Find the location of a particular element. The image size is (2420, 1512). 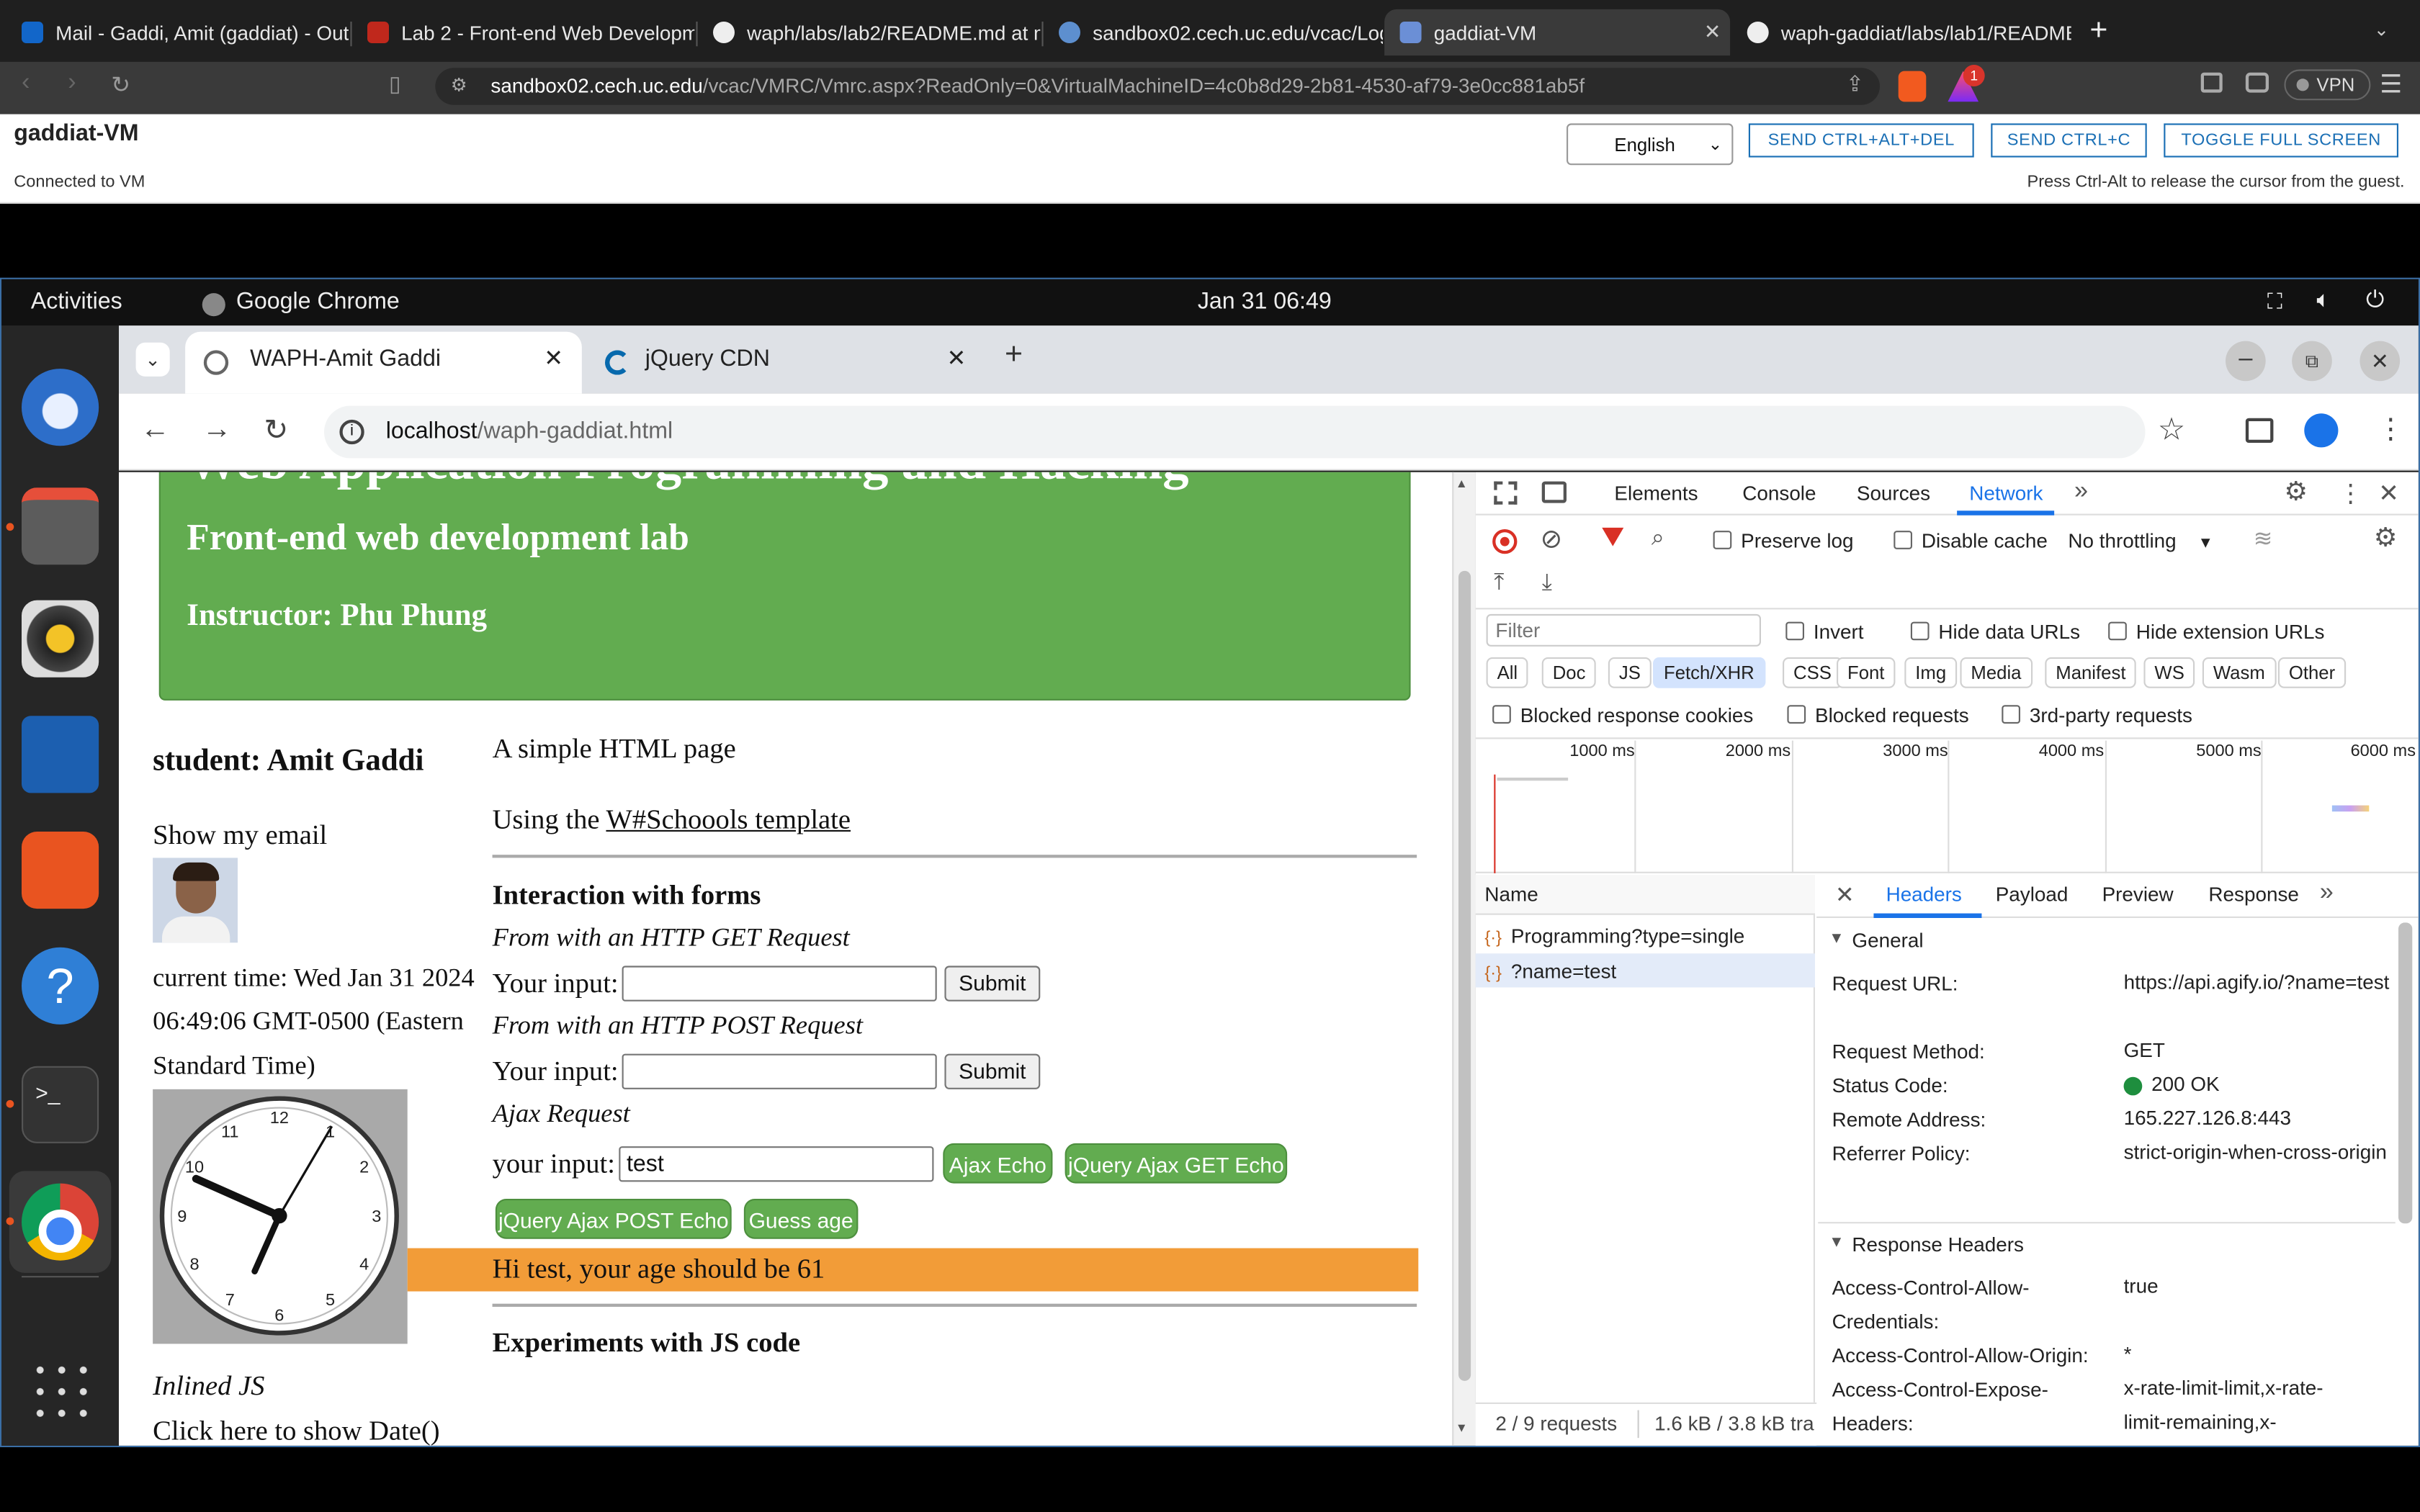

search-icon: ⌕ is located at coordinates (1658, 538).